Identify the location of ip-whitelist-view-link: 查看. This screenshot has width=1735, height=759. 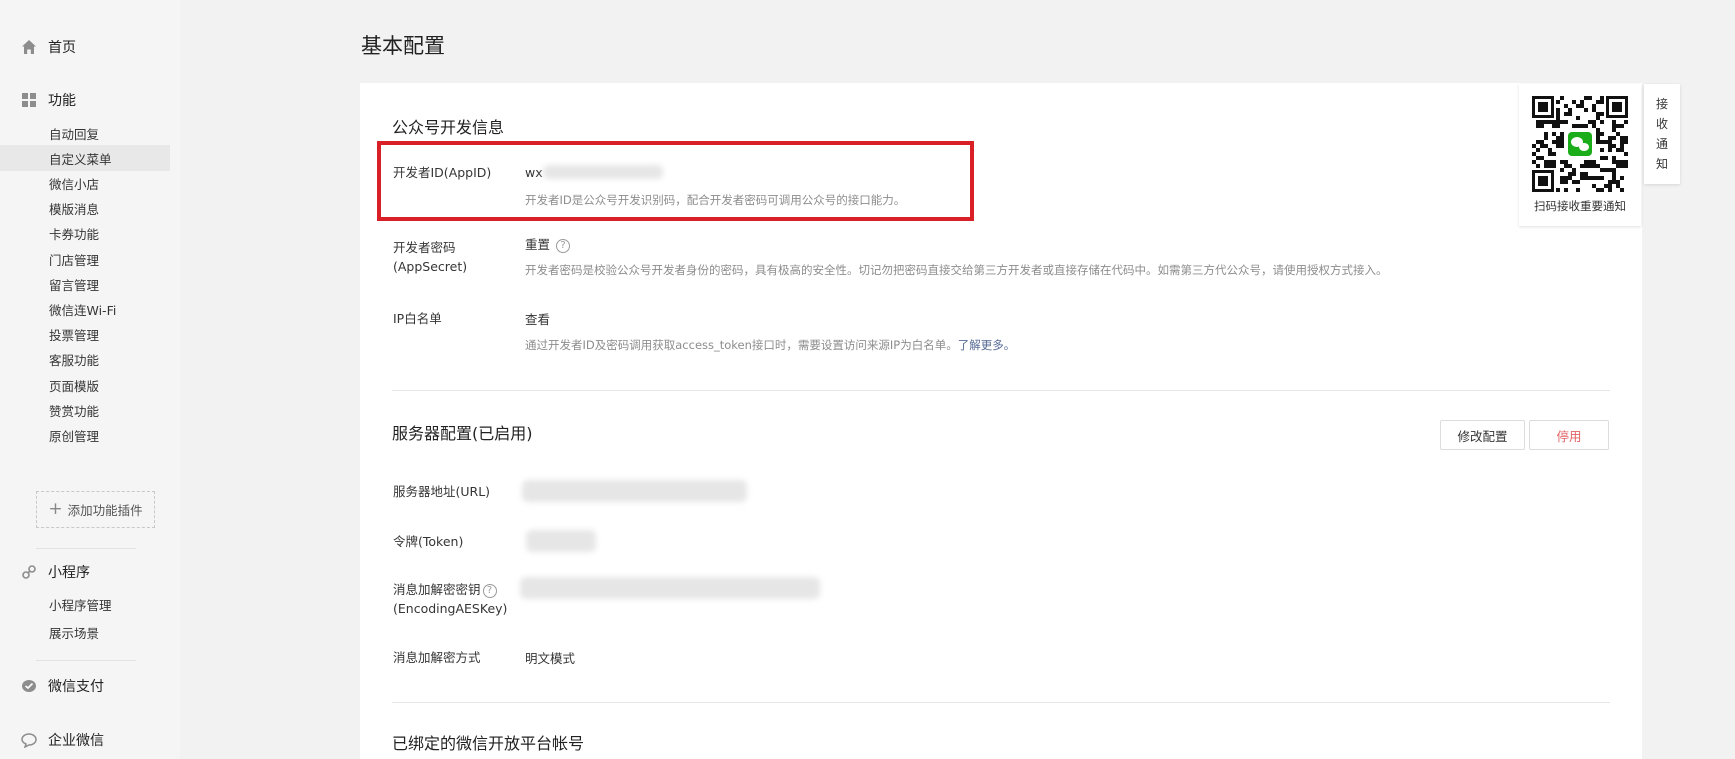
(537, 318).